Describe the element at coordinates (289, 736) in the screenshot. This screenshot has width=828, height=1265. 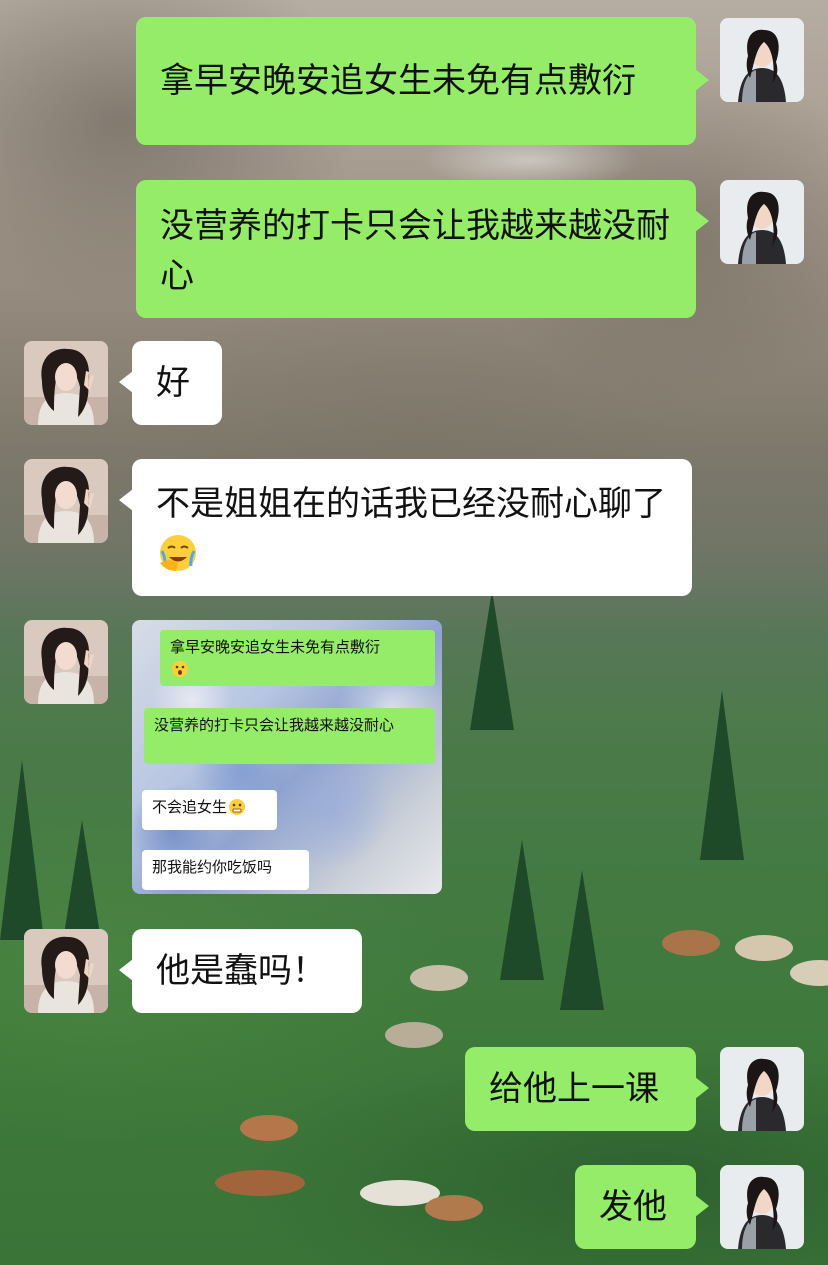
I see `mini-bubble-outgoing: 没营养的打卡只会让我越来越没耐心` at that location.